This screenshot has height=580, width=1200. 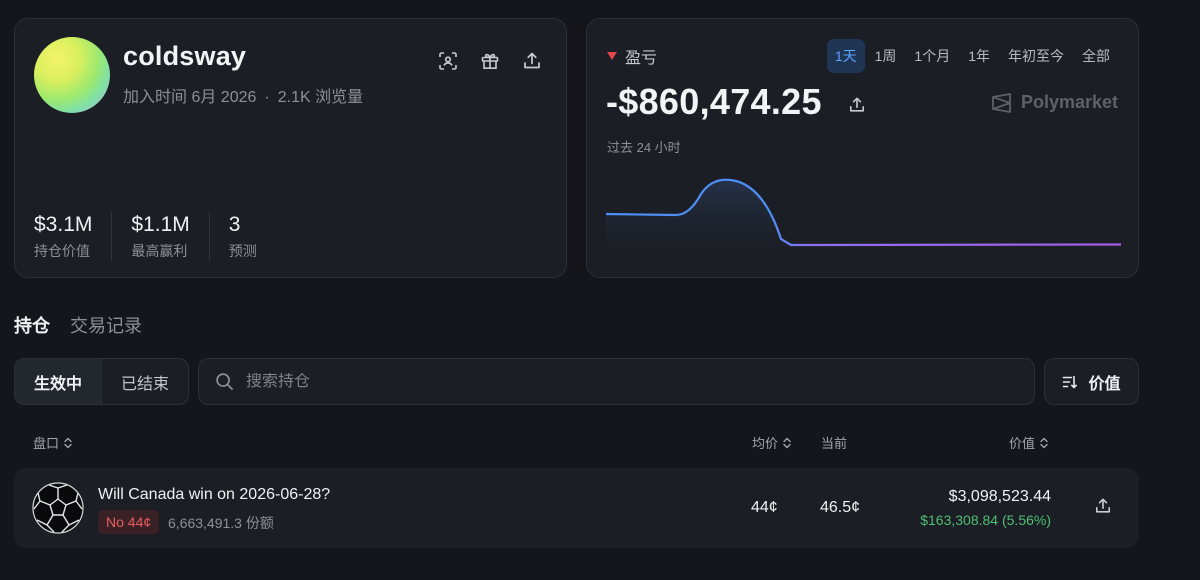 I want to click on gift-icon, so click(x=490, y=61).